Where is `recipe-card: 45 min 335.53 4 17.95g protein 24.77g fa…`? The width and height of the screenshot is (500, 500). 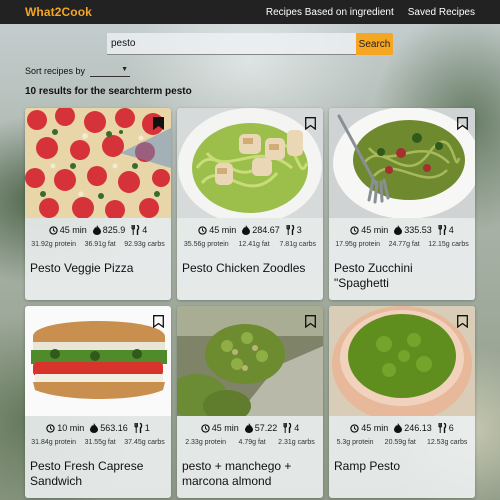 recipe-card: 45 min 335.53 4 17.95g protein 24.77g fa… is located at coordinates (402, 204).